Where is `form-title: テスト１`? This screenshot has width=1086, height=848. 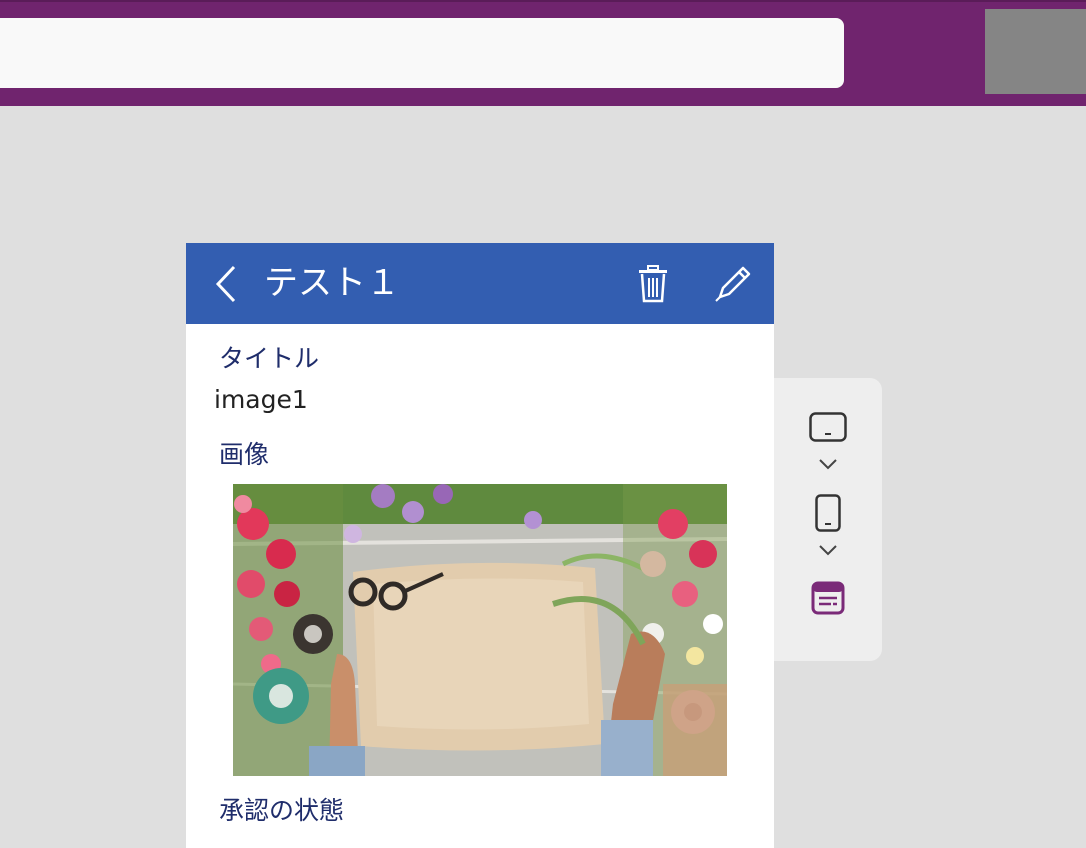 form-title: テスト１ is located at coordinates (332, 283).